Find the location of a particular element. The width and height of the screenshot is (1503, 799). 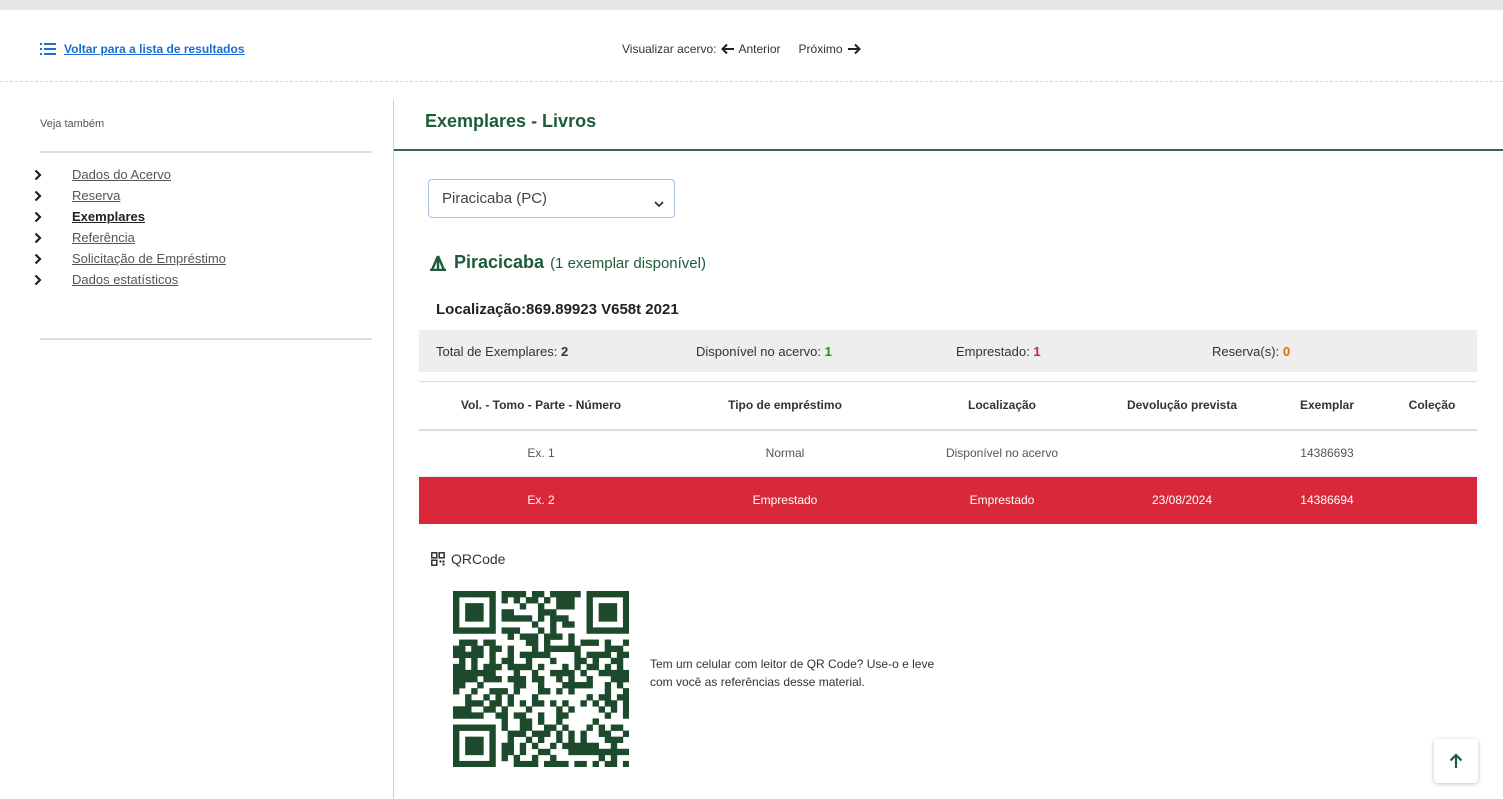

summary-total-value: 2 is located at coordinates (565, 351).